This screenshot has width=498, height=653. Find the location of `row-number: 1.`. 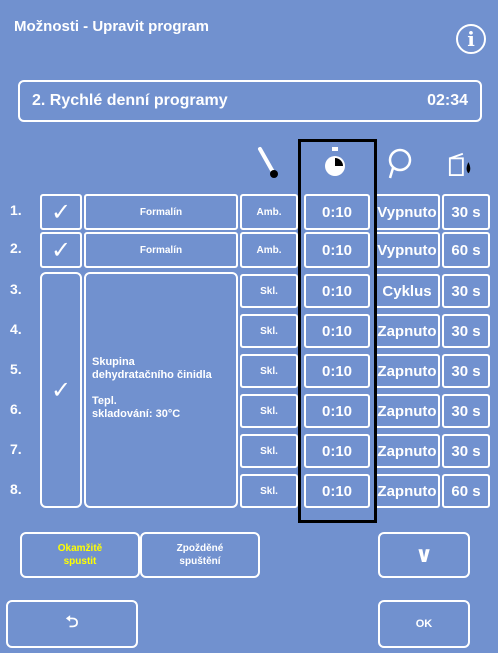

row-number: 1. is located at coordinates (16, 210).